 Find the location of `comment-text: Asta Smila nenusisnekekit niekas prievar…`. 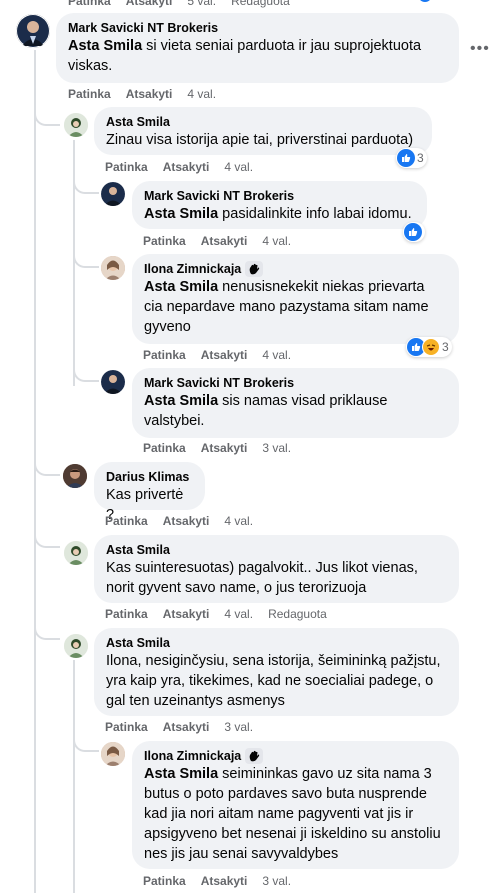

comment-text: Asta Smila nenusisnekekit niekas prievar… is located at coordinates (286, 307).